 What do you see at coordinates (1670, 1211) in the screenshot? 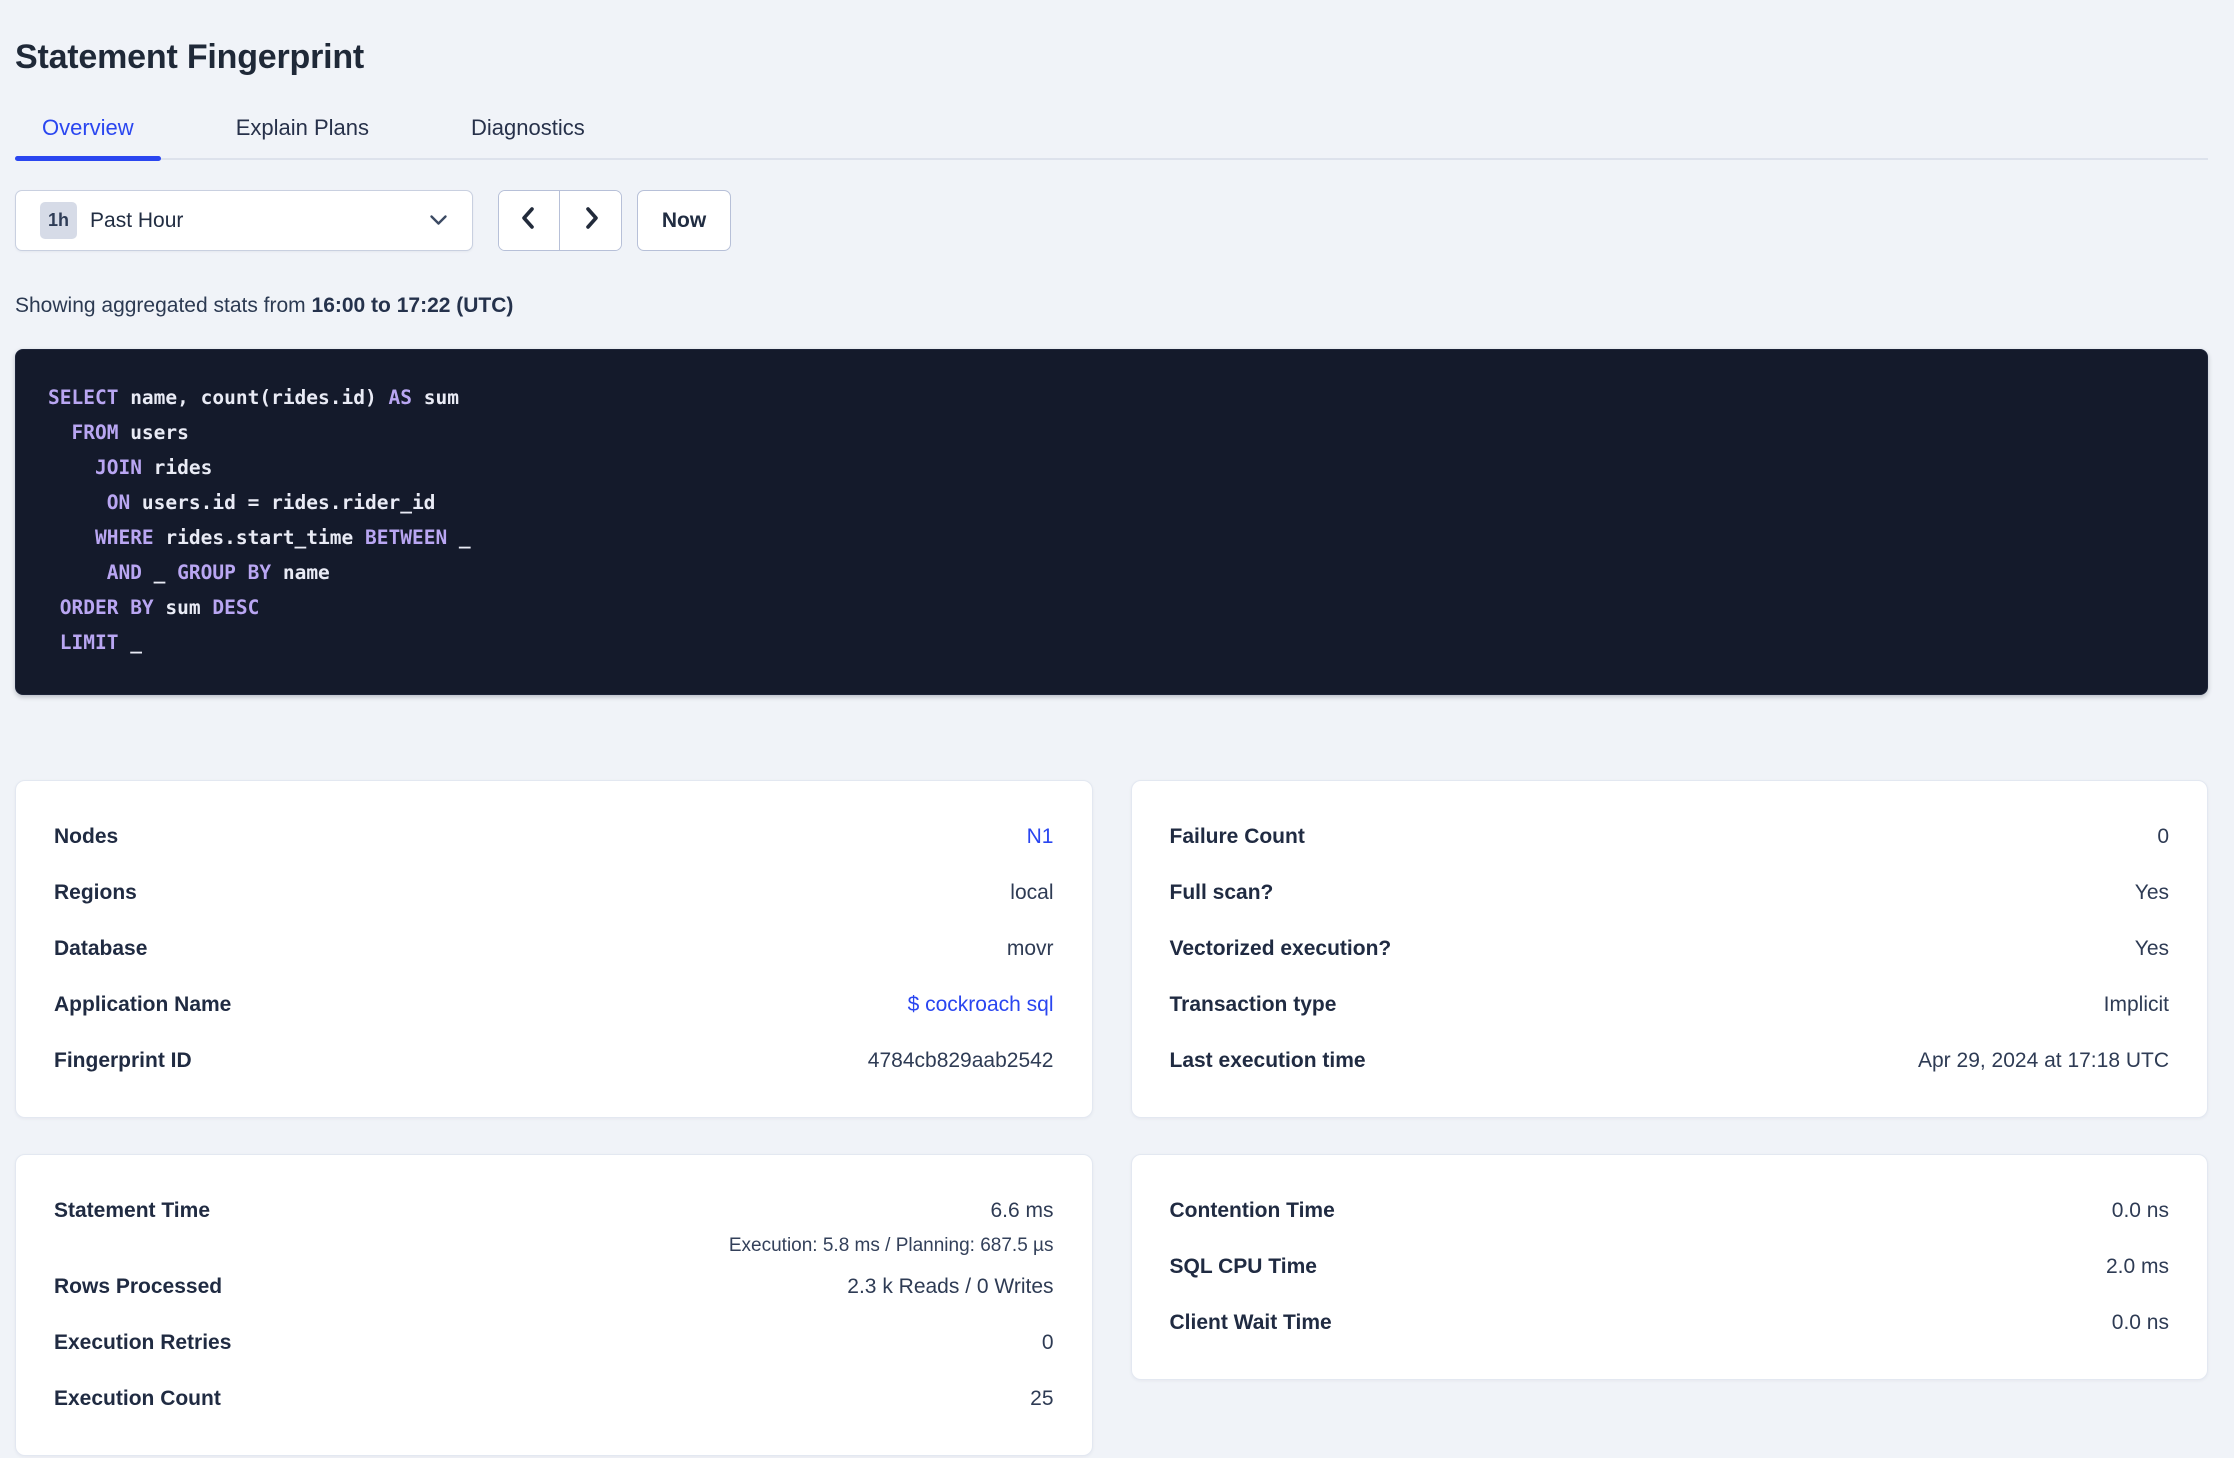
I see `stat-row: Contention Time 0.0 ns` at bounding box center [1670, 1211].